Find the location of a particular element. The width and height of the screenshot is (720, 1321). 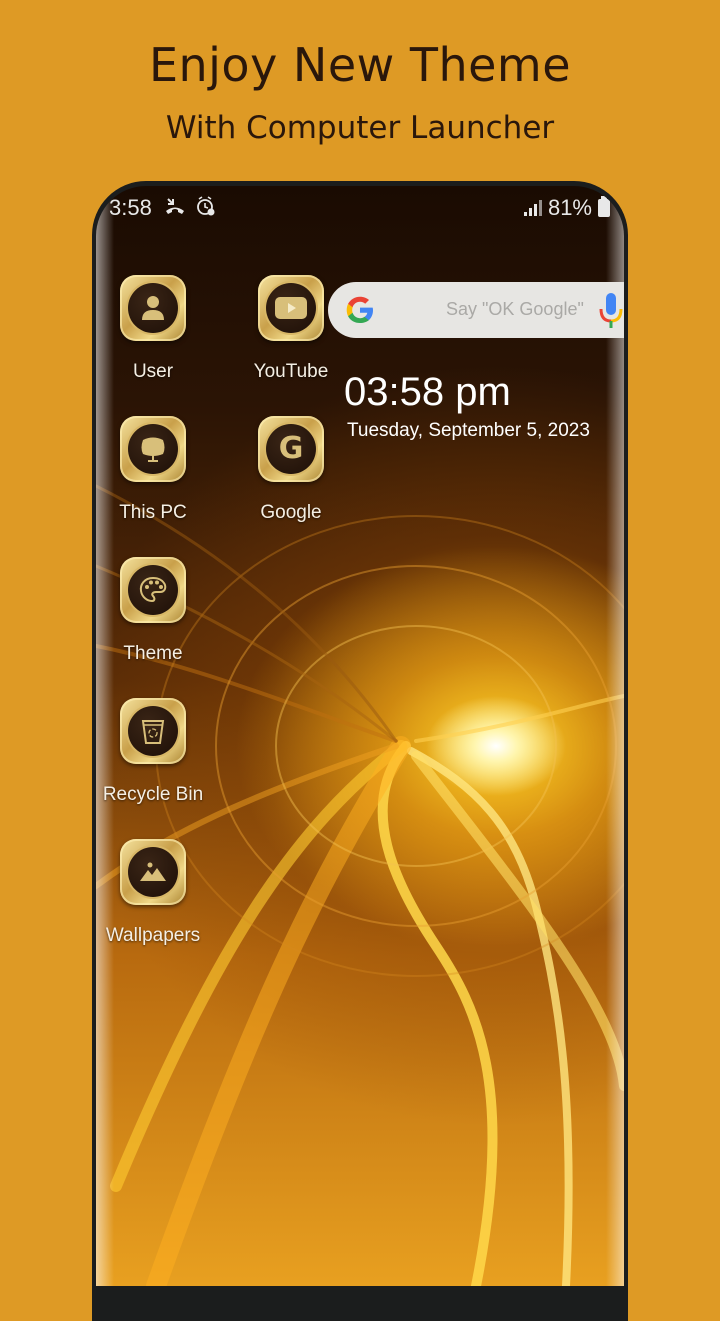

app-label: Recycle Bin is located at coordinates (153, 794).